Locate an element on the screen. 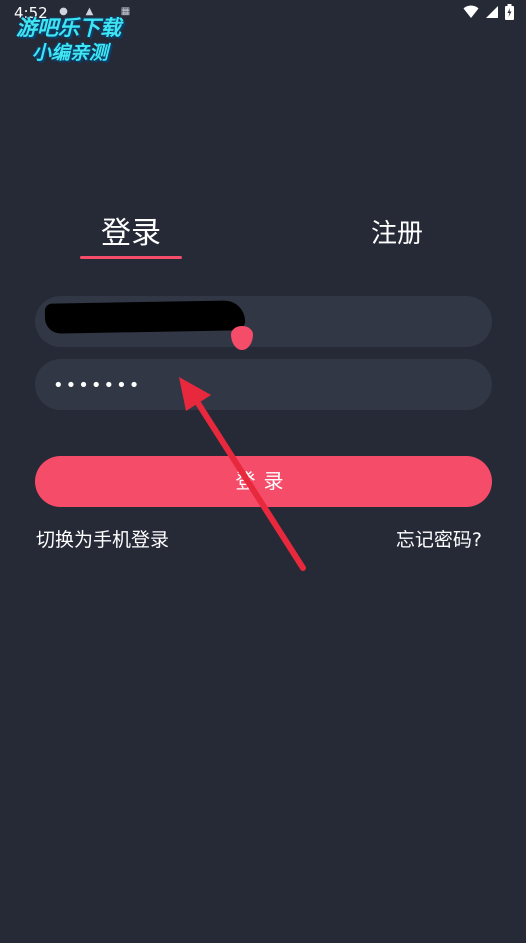  signal-icon is located at coordinates (492, 12).